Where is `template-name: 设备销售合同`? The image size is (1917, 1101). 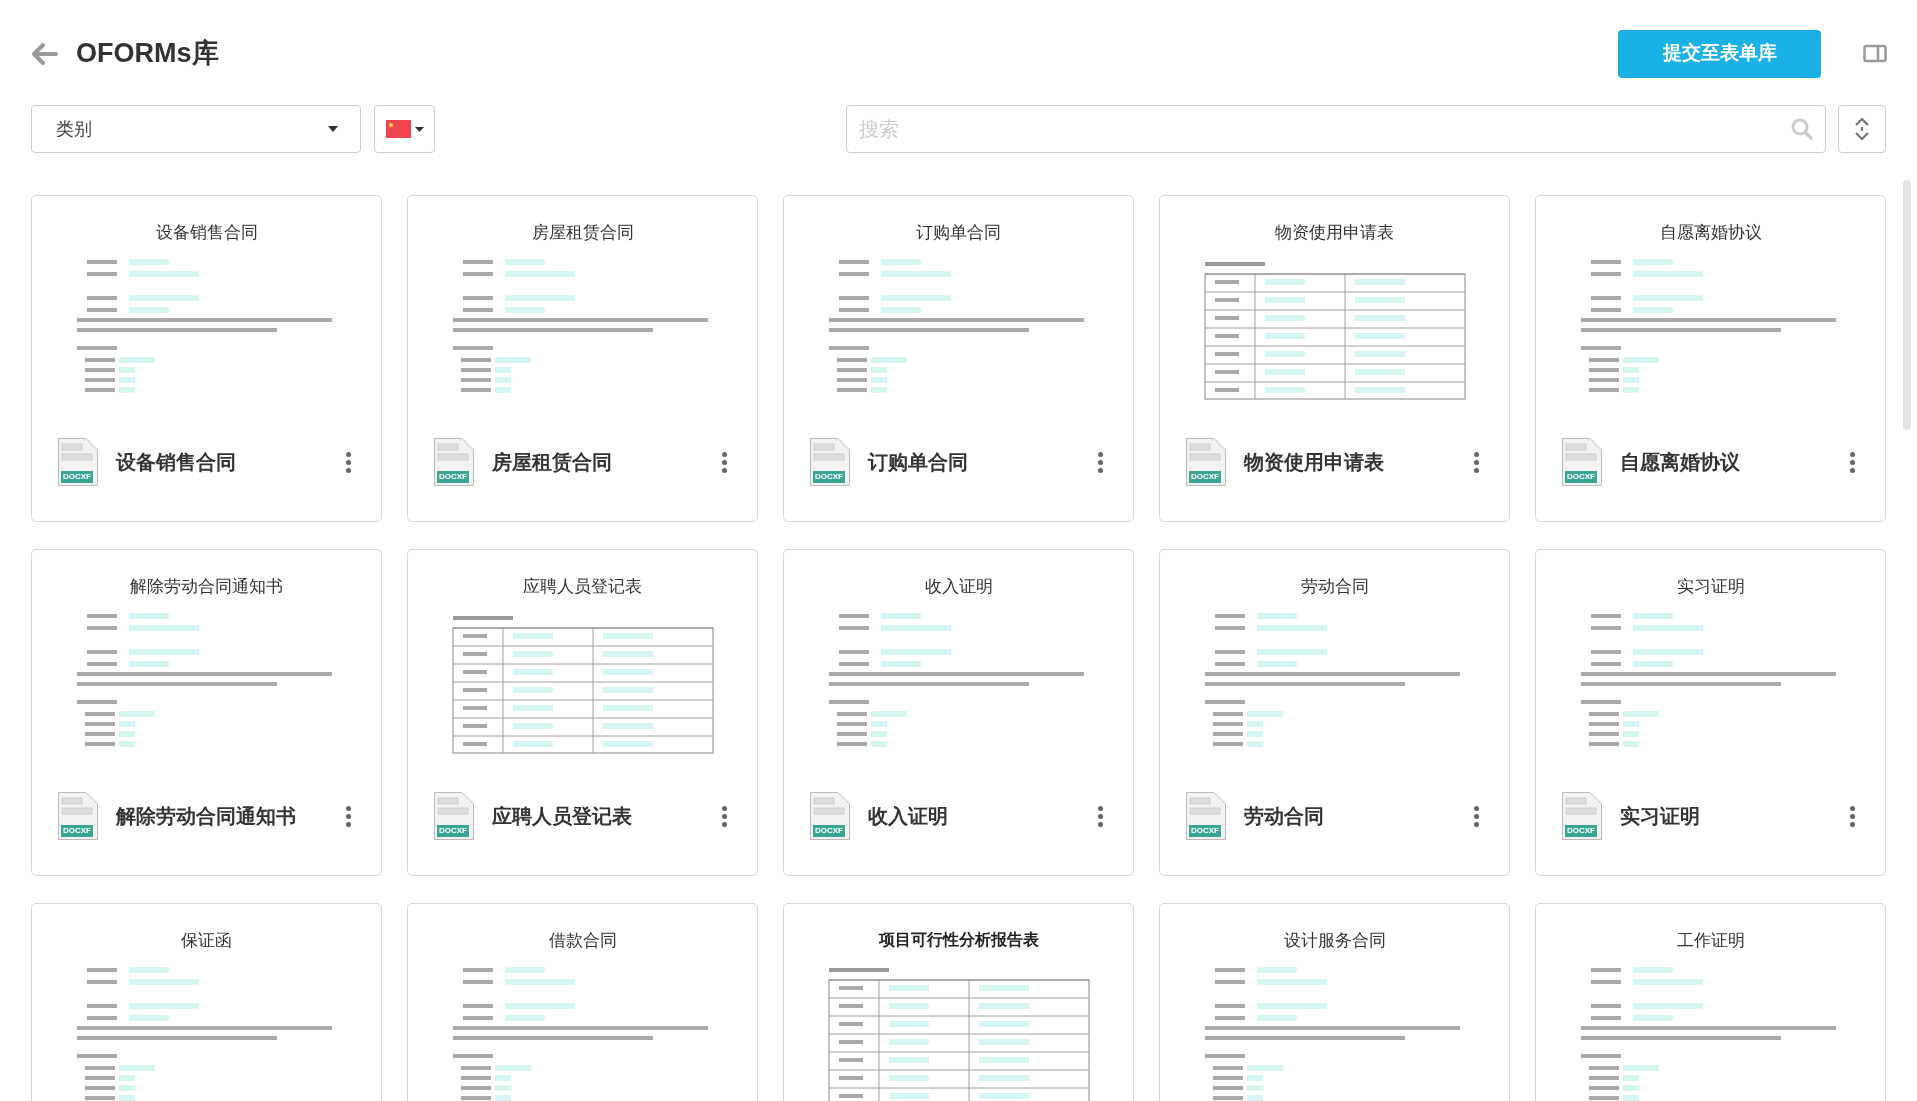 template-name: 设备销售合同 is located at coordinates (176, 462).